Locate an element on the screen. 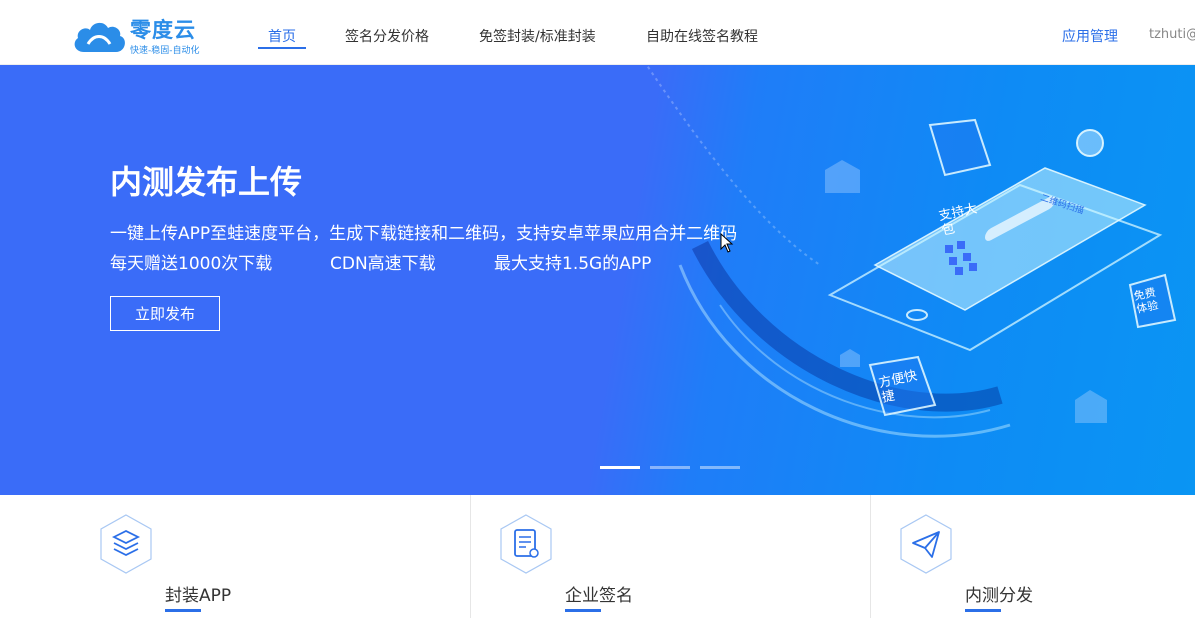  nav-active-underline is located at coordinates (282, 48).